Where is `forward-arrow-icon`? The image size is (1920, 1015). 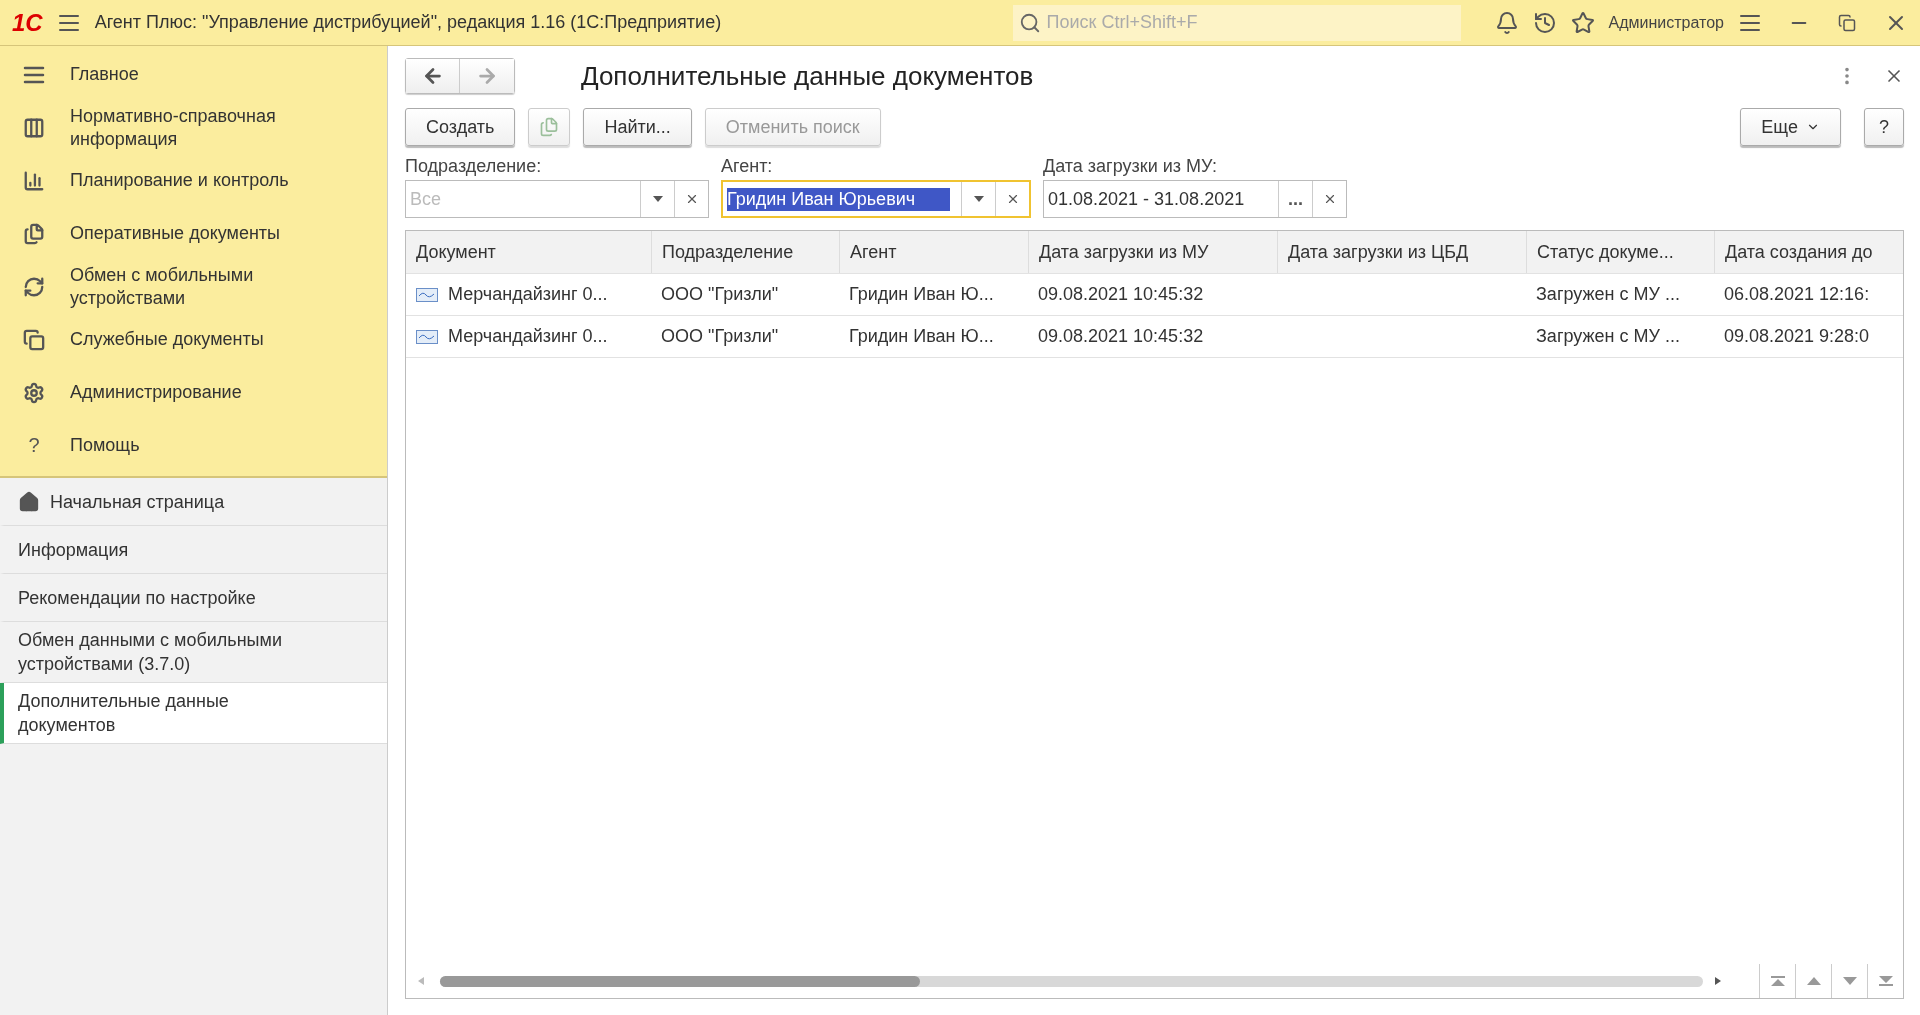 forward-arrow-icon is located at coordinates (487, 76).